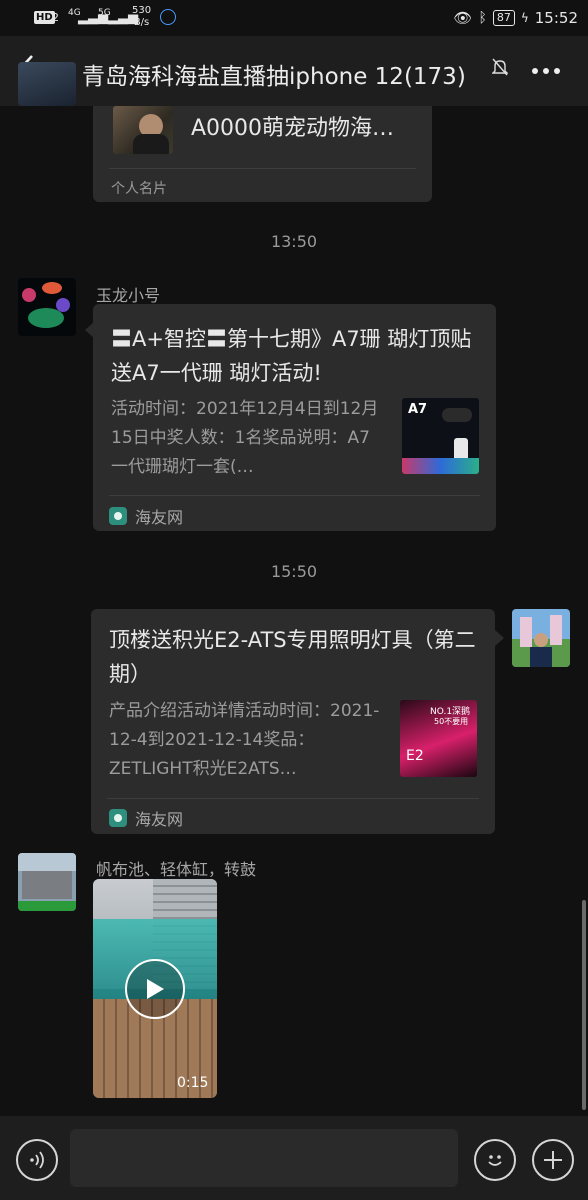 The image size is (588, 1200). I want to click on play-button, so click(155, 989).